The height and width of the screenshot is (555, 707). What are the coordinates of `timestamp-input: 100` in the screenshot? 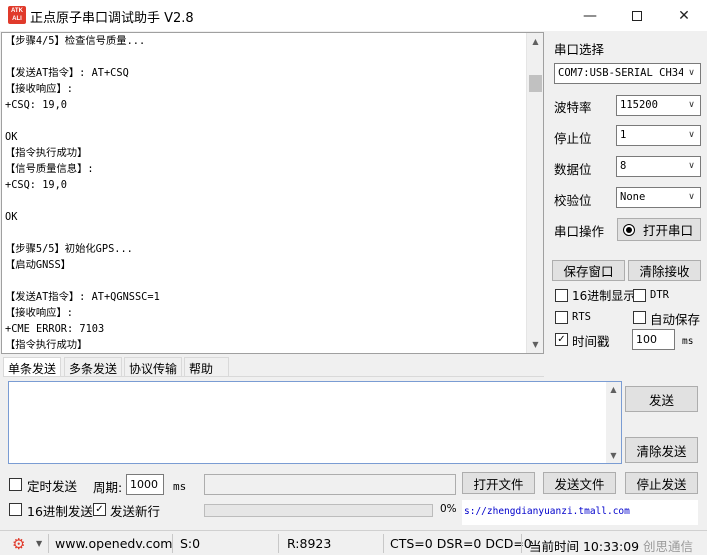 It's located at (653, 339).